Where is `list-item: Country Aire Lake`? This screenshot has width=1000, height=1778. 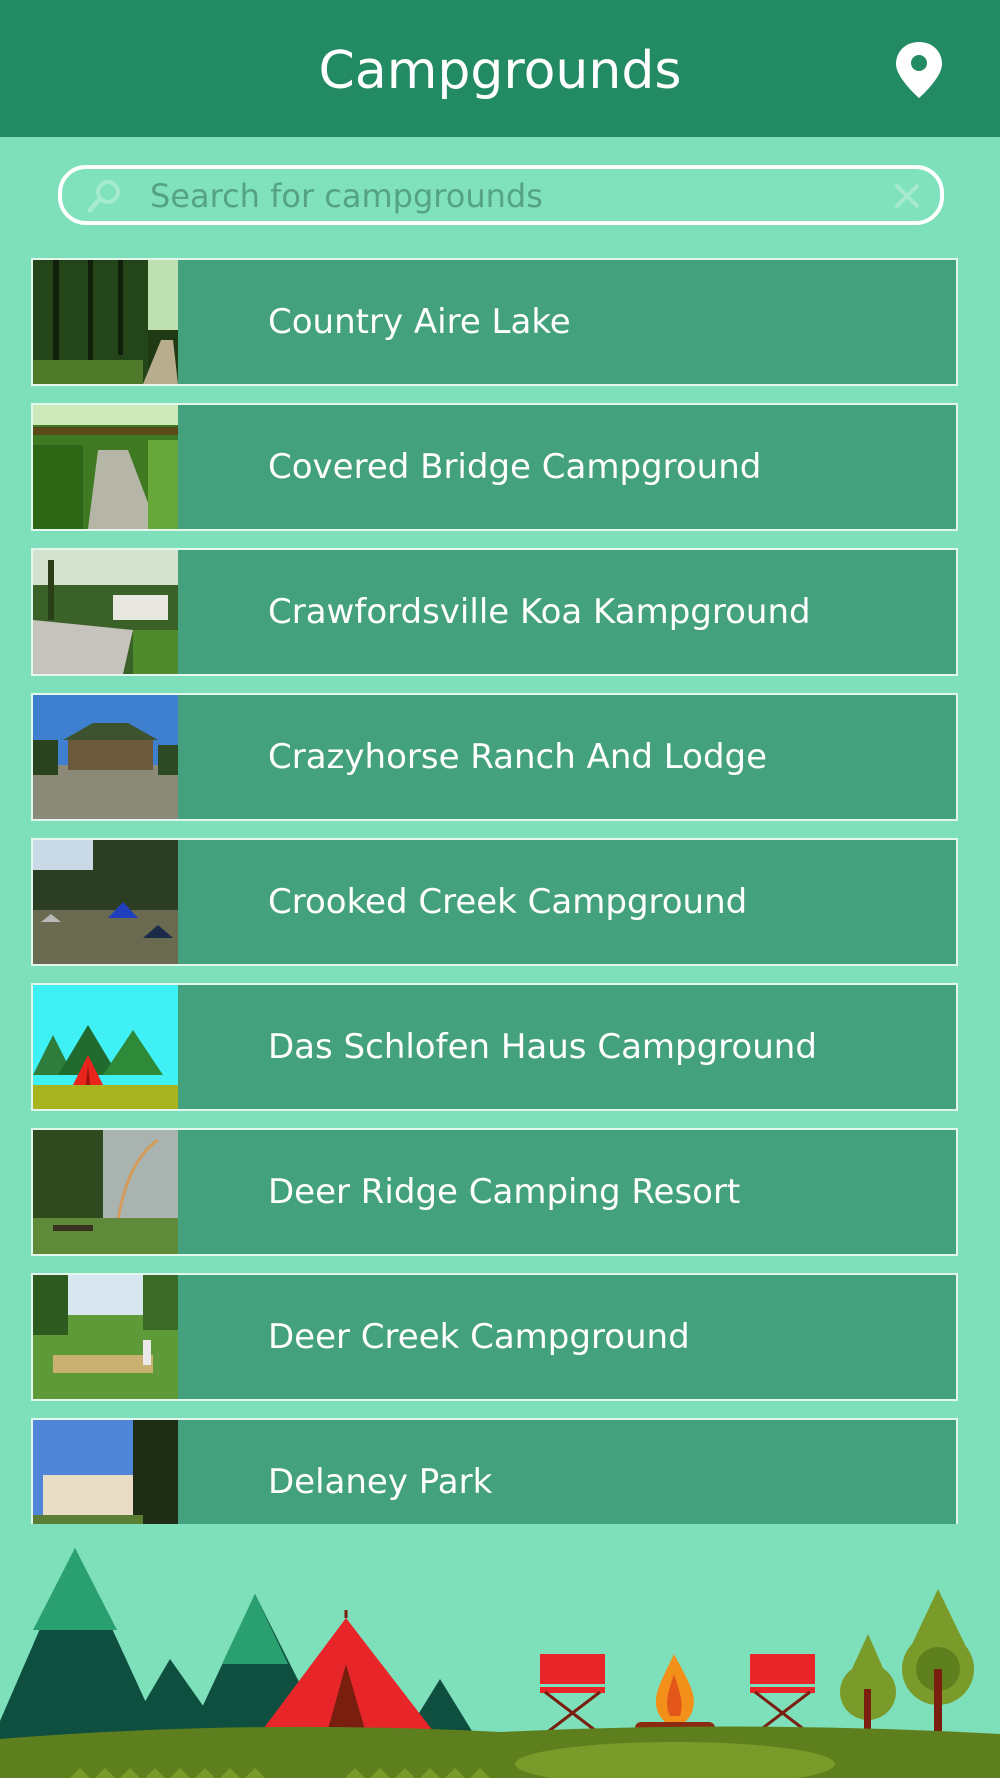
list-item: Country Aire Lake is located at coordinates (494, 322).